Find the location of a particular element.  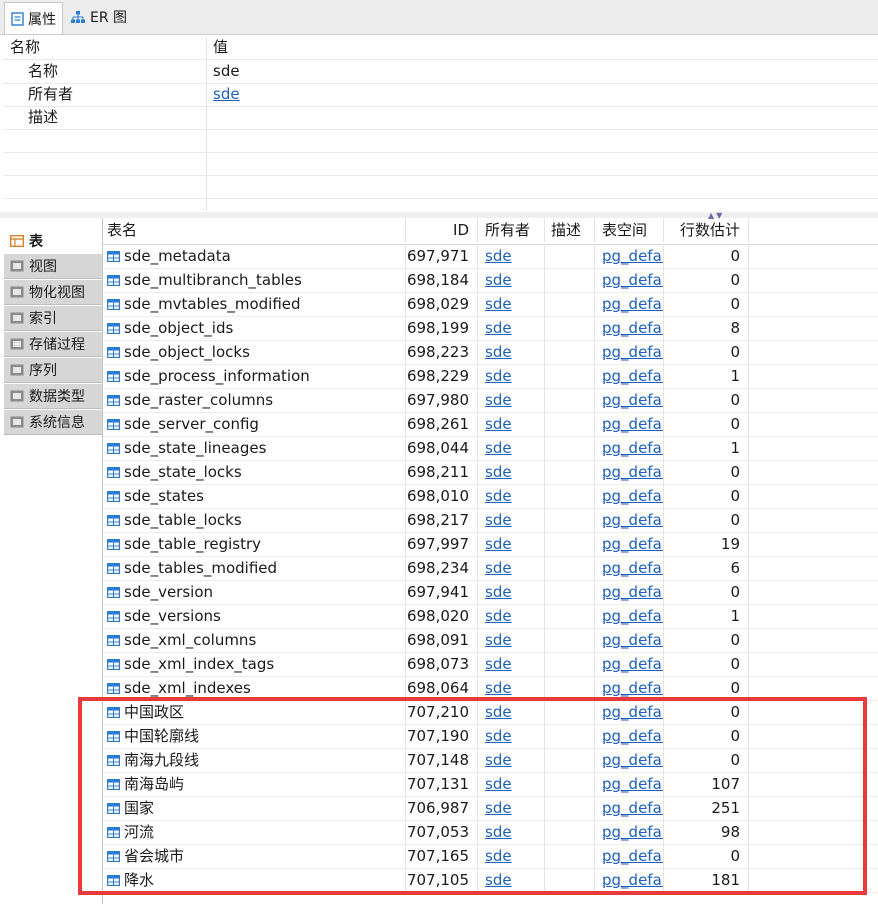

table-row: 南海岛屿 707,131sde pg_default107 is located at coordinates (490, 784).